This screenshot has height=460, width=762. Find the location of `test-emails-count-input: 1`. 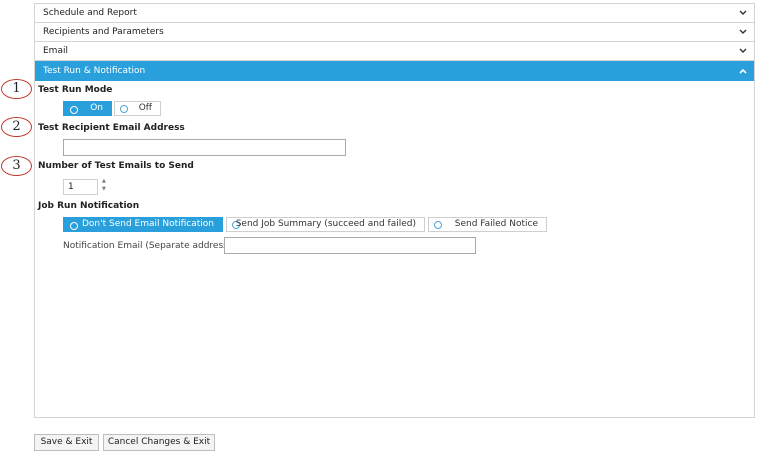

test-emails-count-input: 1 is located at coordinates (80, 187).